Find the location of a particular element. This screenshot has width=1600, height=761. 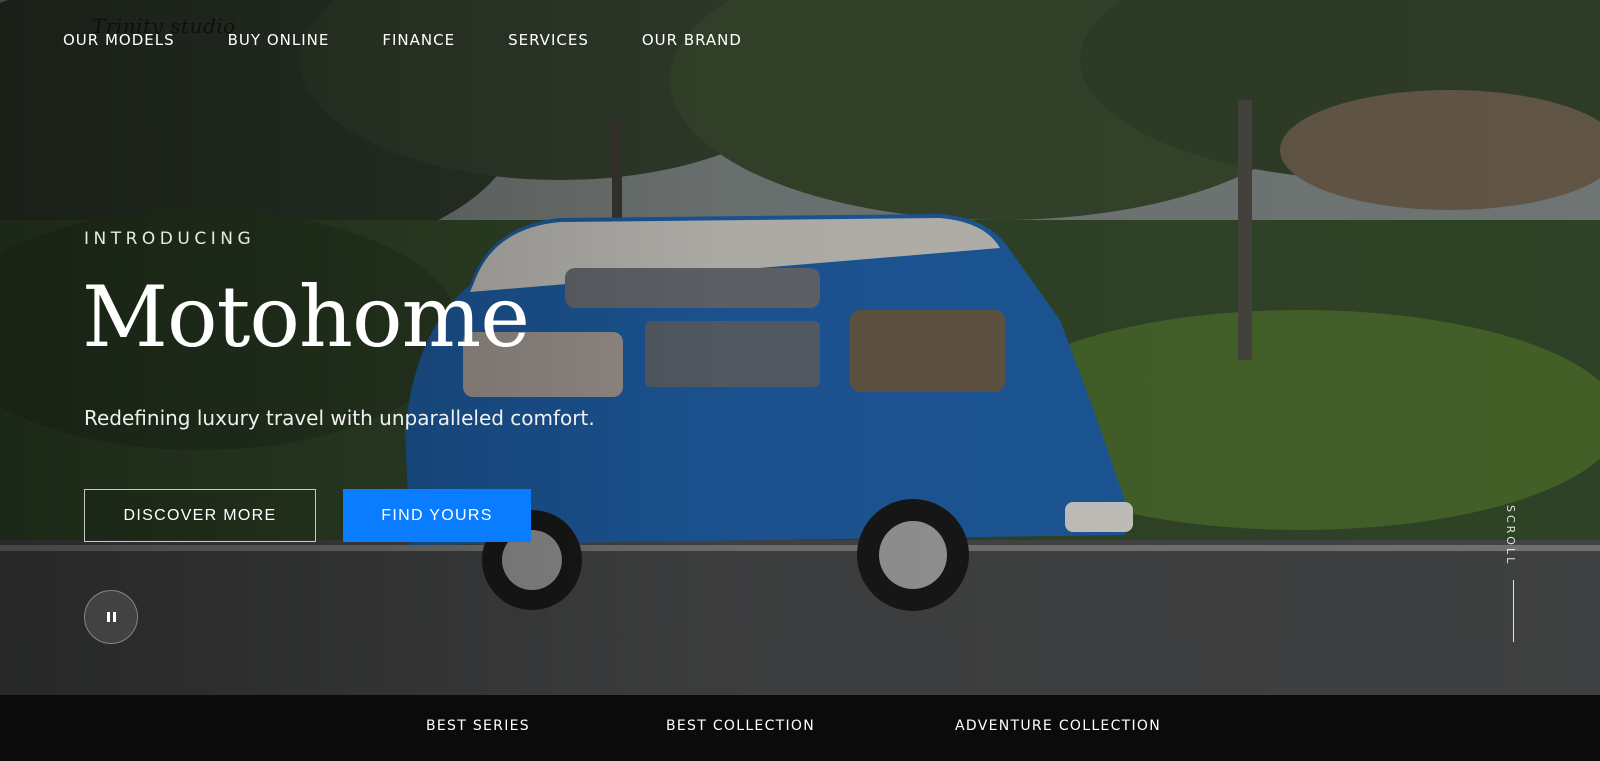

pause-icon is located at coordinates (111, 617).